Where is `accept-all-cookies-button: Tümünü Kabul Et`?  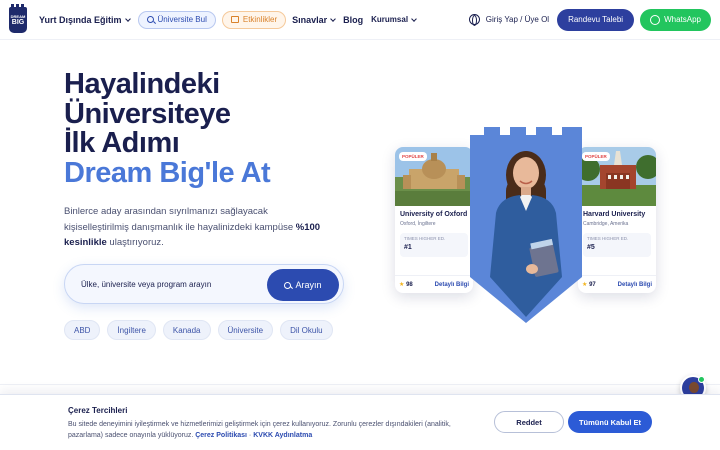
accept-all-cookies-button: Tümünü Kabul Et is located at coordinates (610, 422).